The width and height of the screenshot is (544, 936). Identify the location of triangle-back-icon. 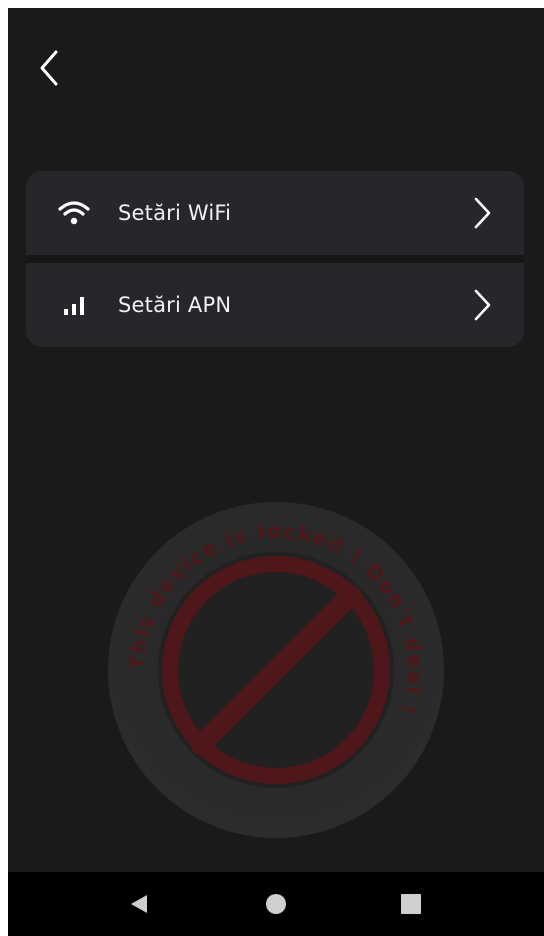
(139, 904).